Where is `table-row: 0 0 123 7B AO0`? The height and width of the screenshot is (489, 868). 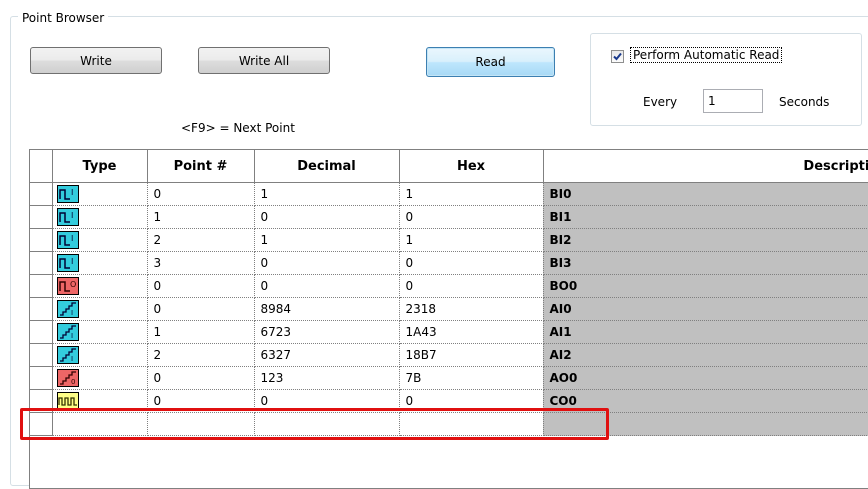
table-row: 0 0 123 7B AO0 is located at coordinates (449, 378).